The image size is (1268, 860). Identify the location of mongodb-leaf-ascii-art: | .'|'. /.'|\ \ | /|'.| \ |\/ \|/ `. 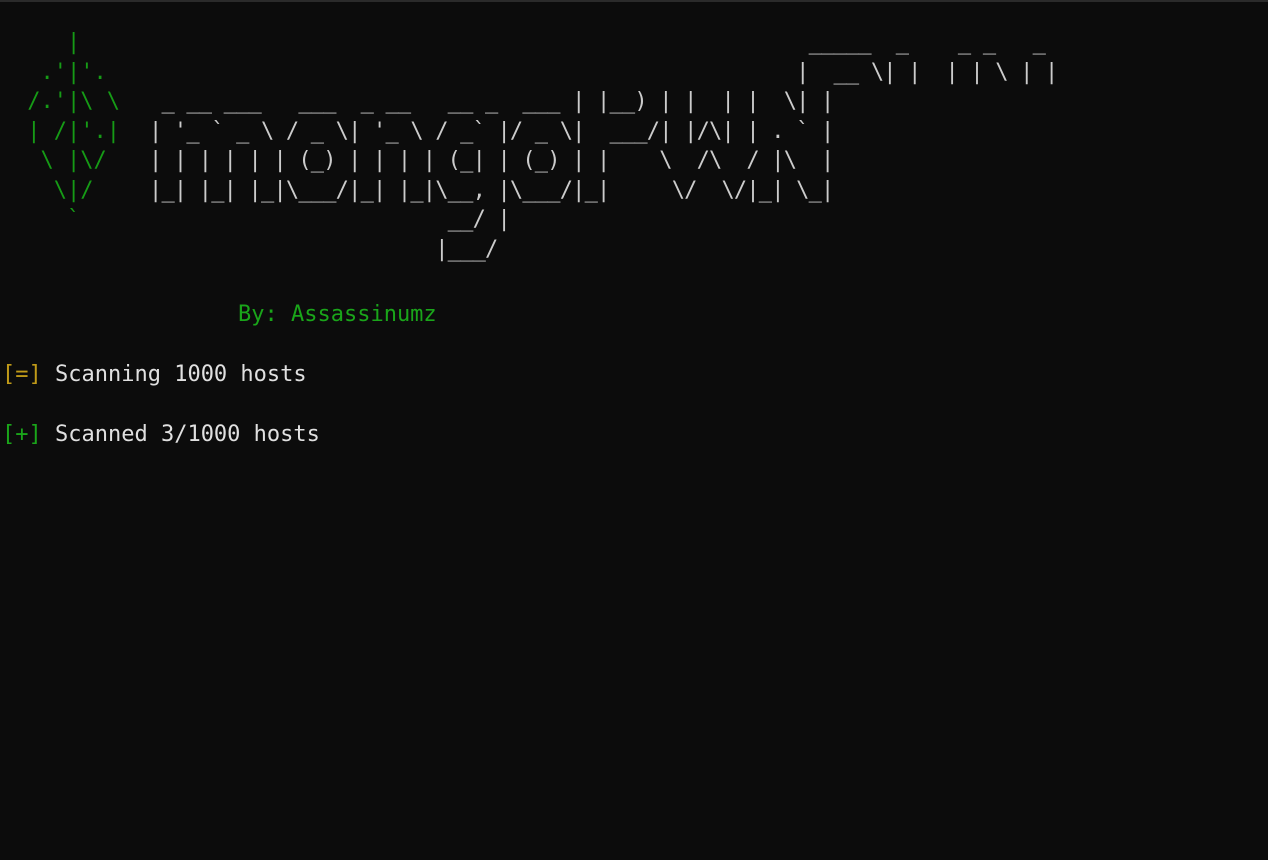
(73, 131).